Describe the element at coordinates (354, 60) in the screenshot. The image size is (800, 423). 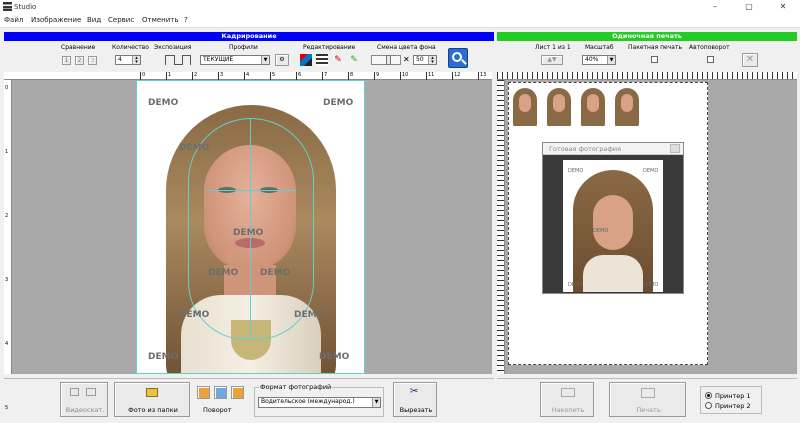
I see `pencil-icon: ✎` at that location.